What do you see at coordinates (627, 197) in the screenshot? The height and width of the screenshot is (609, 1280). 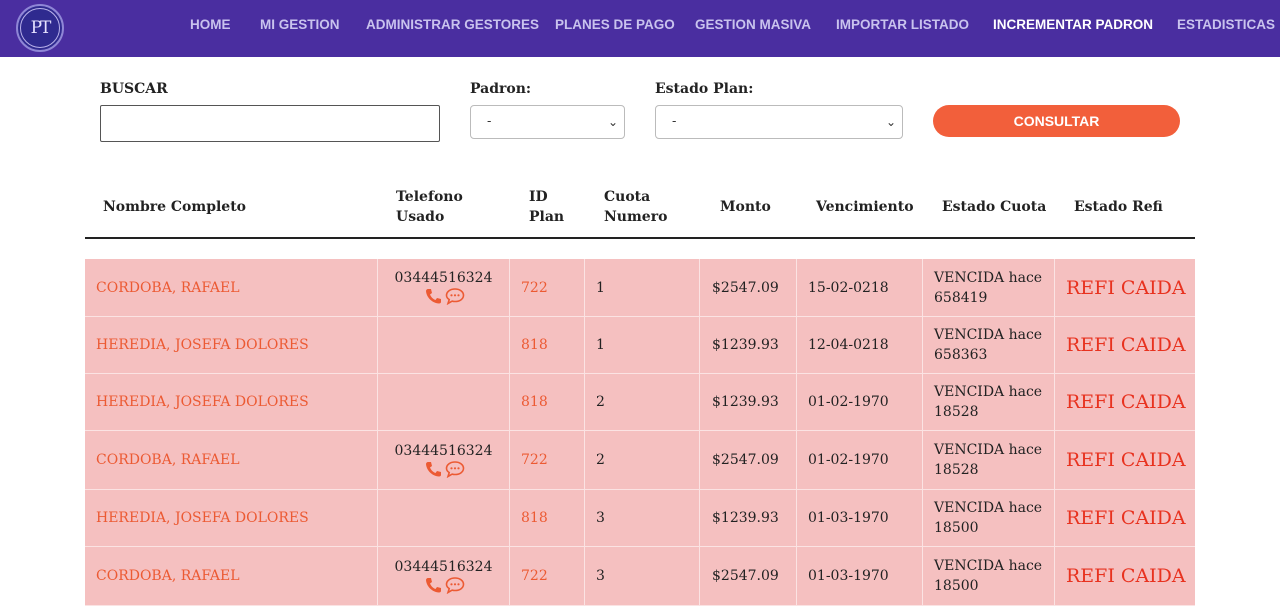 I see `header-cuota-line1: Cuota` at bounding box center [627, 197].